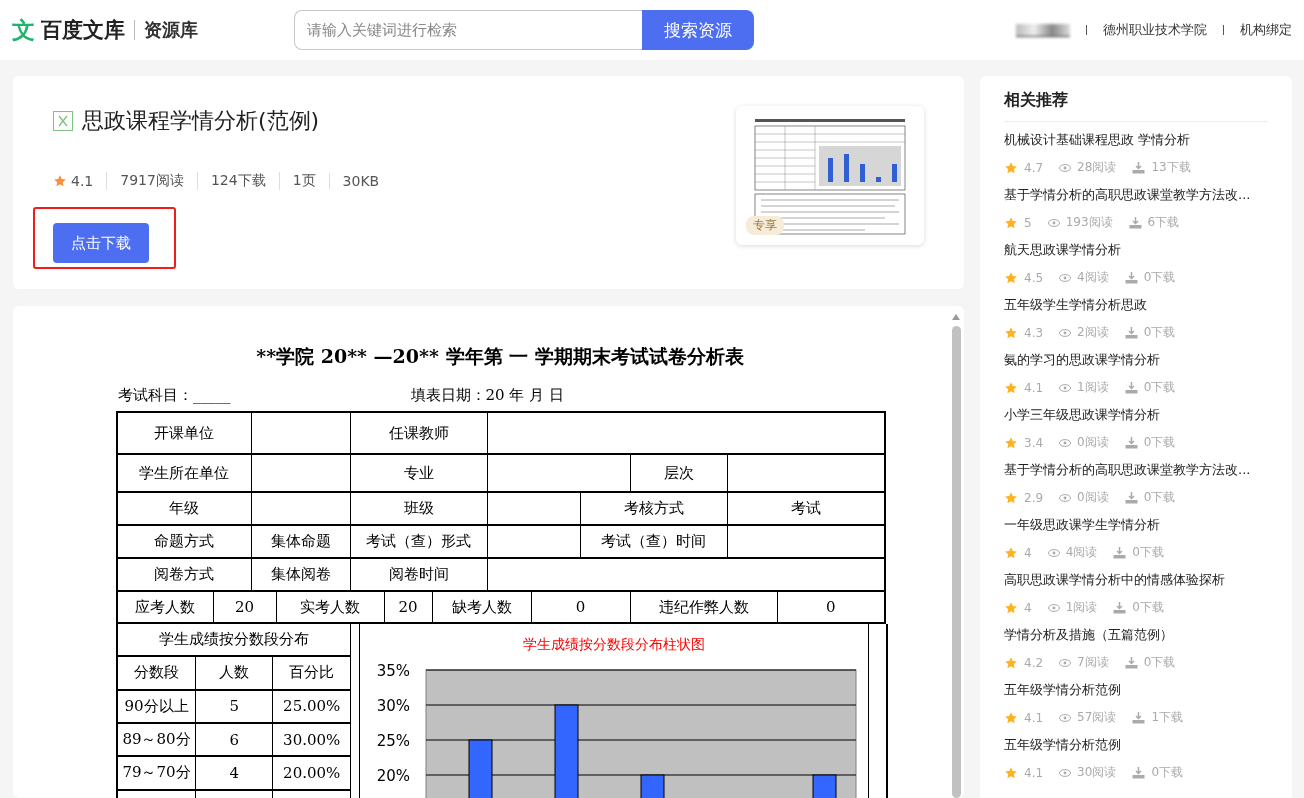 The width and height of the screenshot is (1304, 798). Describe the element at coordinates (330, 607) in the screenshot. I see `table-cell: 实考人数` at that location.